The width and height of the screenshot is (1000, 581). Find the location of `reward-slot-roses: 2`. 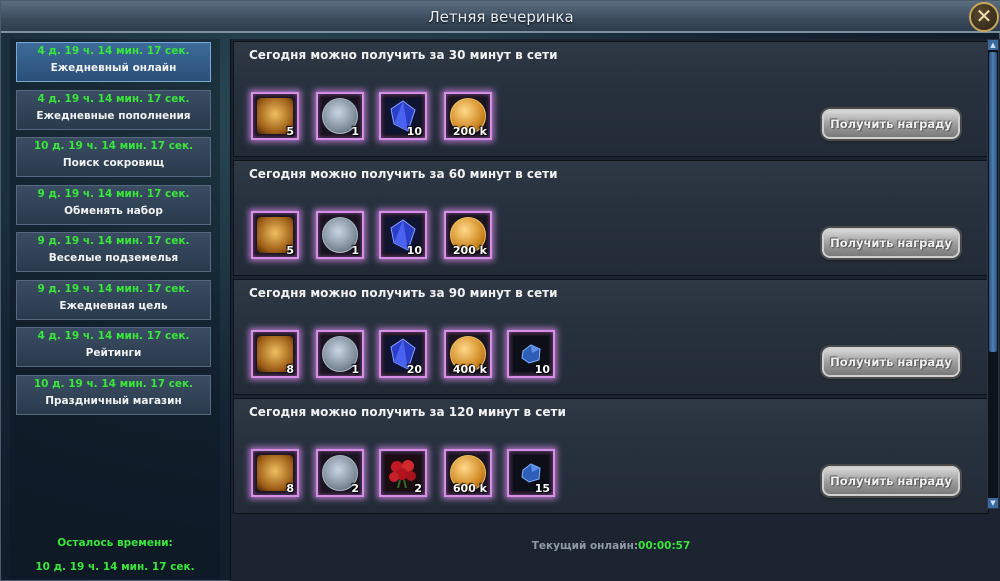

reward-slot-roses: 2 is located at coordinates (403, 473).